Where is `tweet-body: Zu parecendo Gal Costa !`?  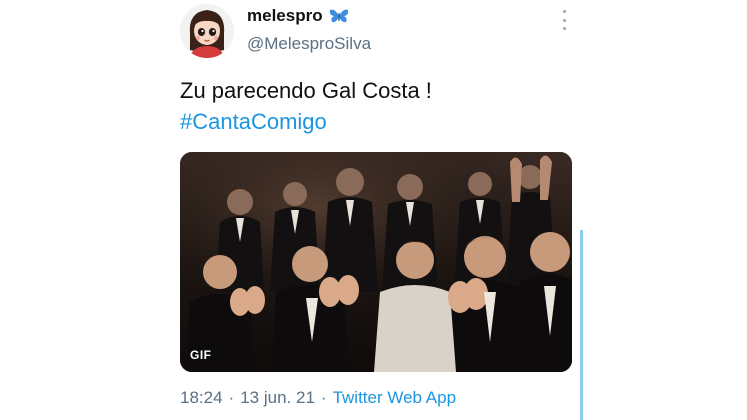
tweet-body: Zu parecendo Gal Costa ! is located at coordinates (306, 90).